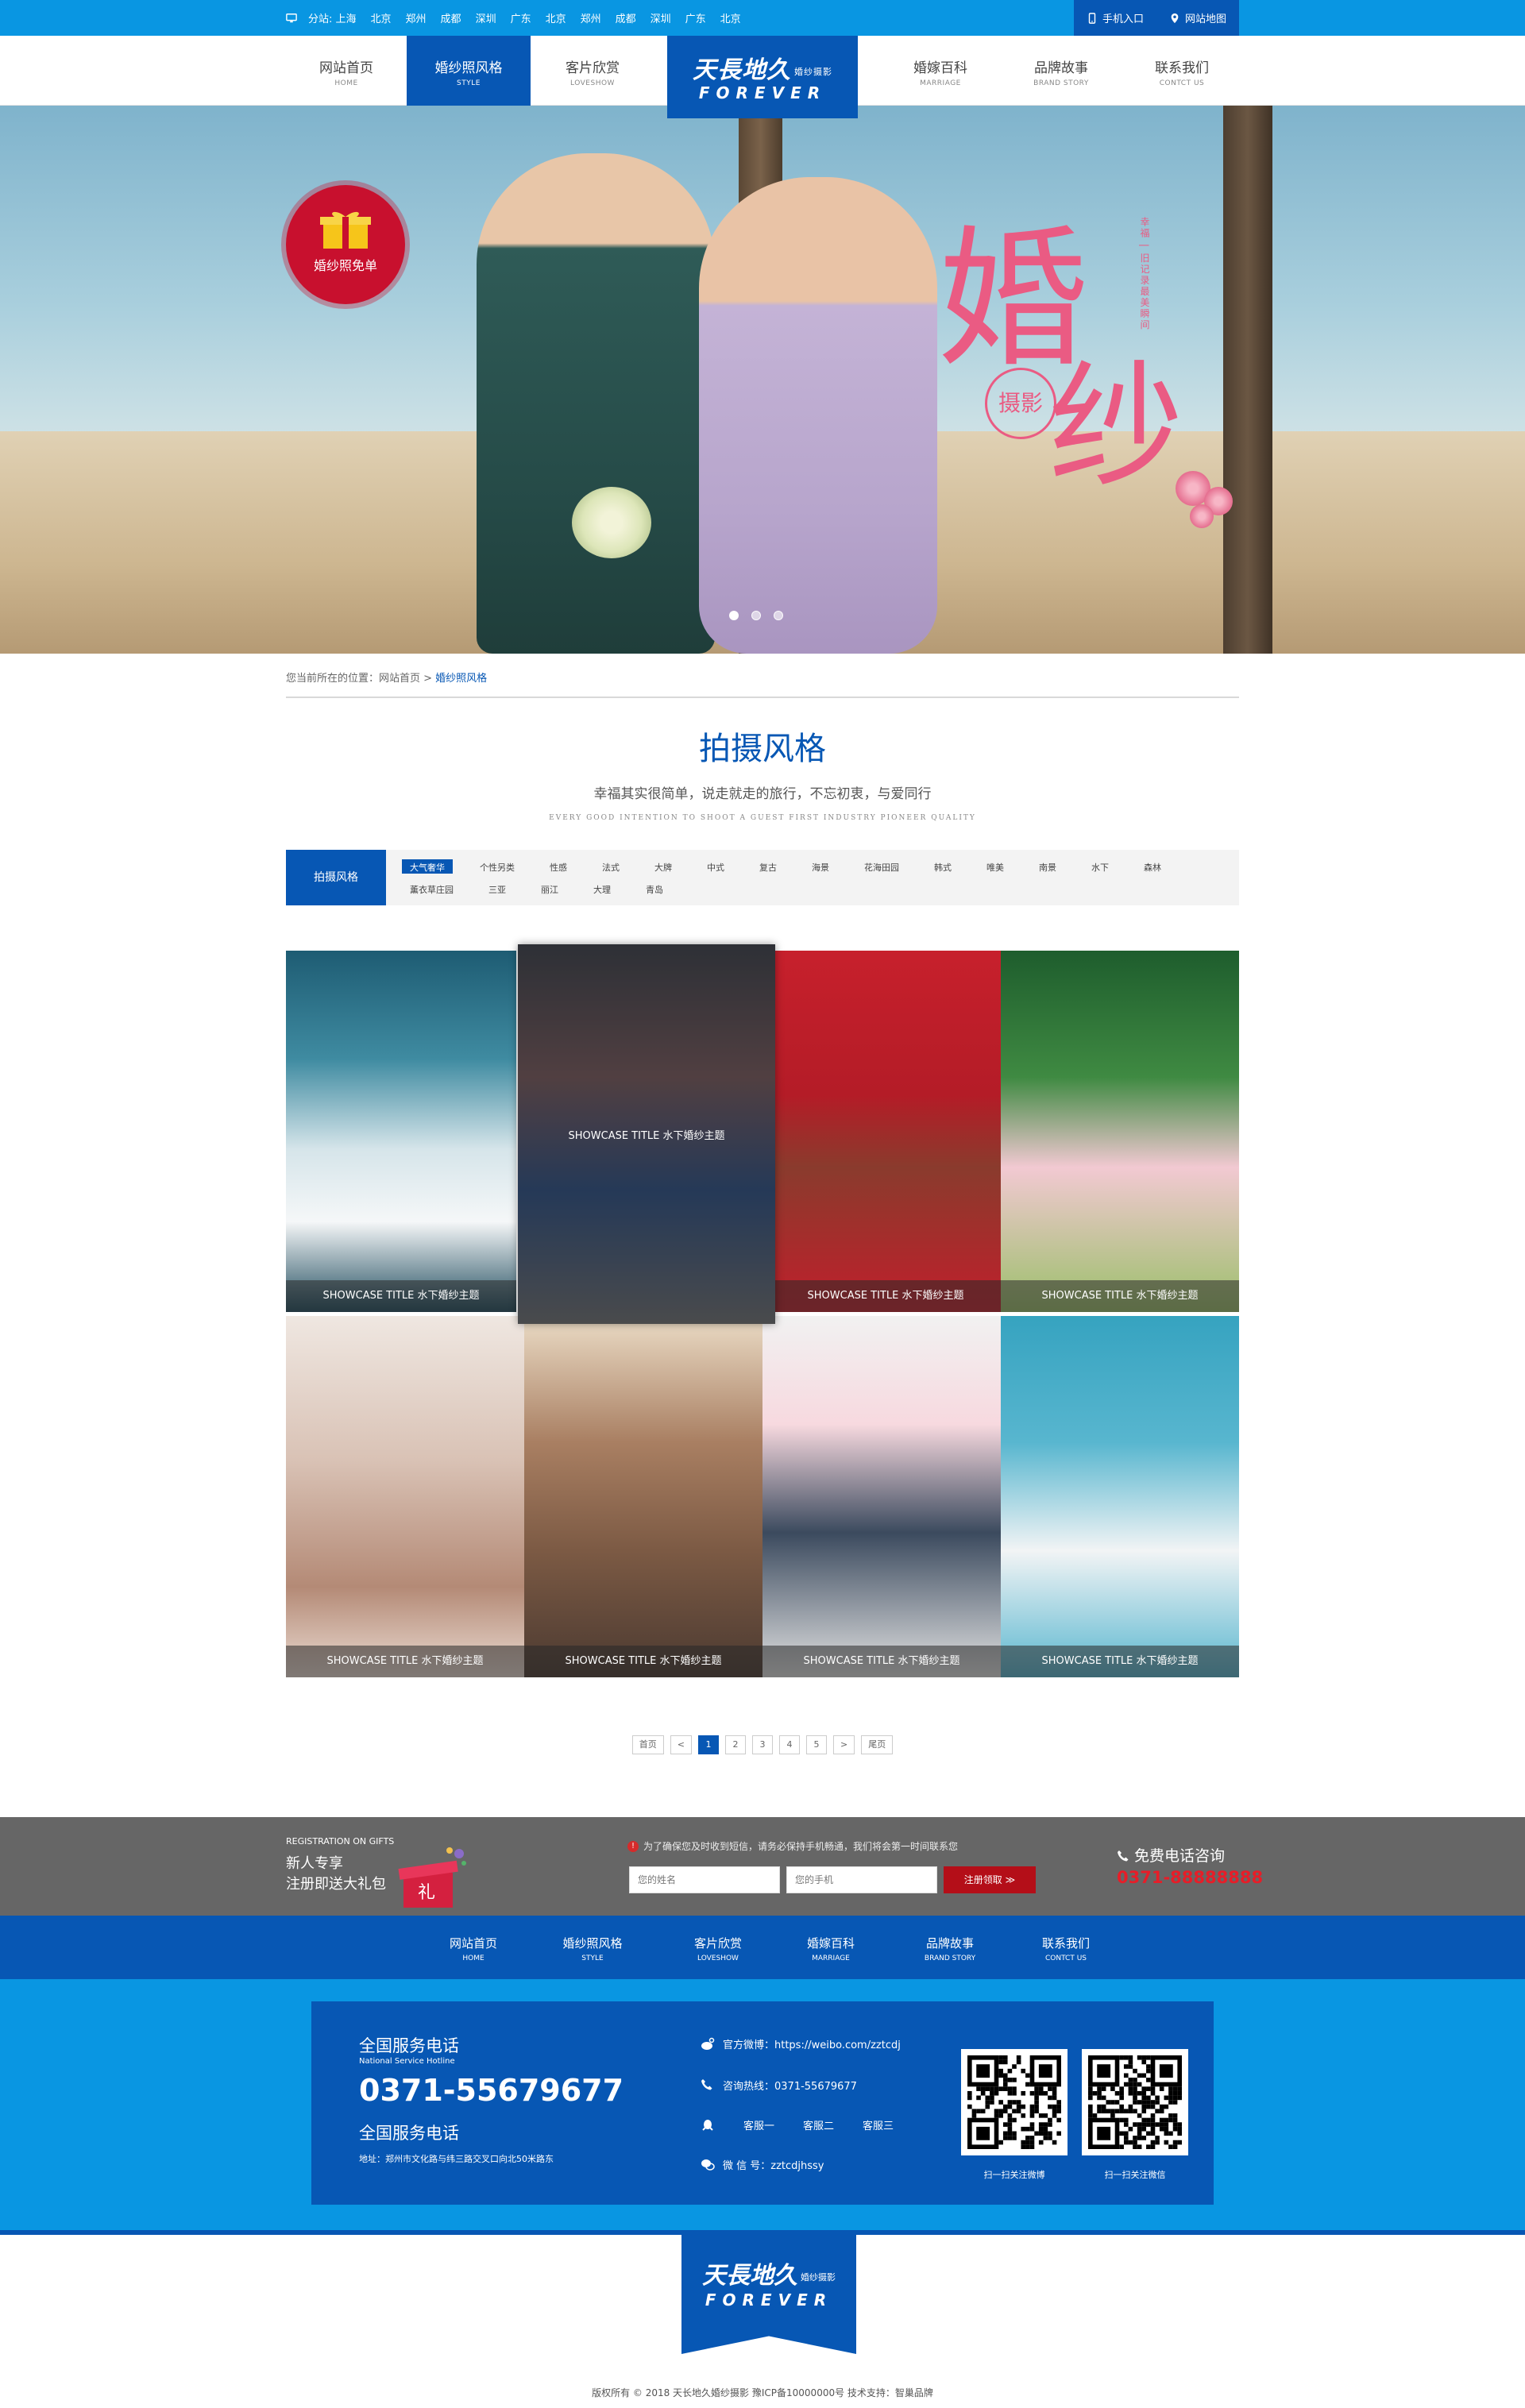 The height and width of the screenshot is (2408, 1525). I want to click on filter-tag: 韩式, so click(943, 866).